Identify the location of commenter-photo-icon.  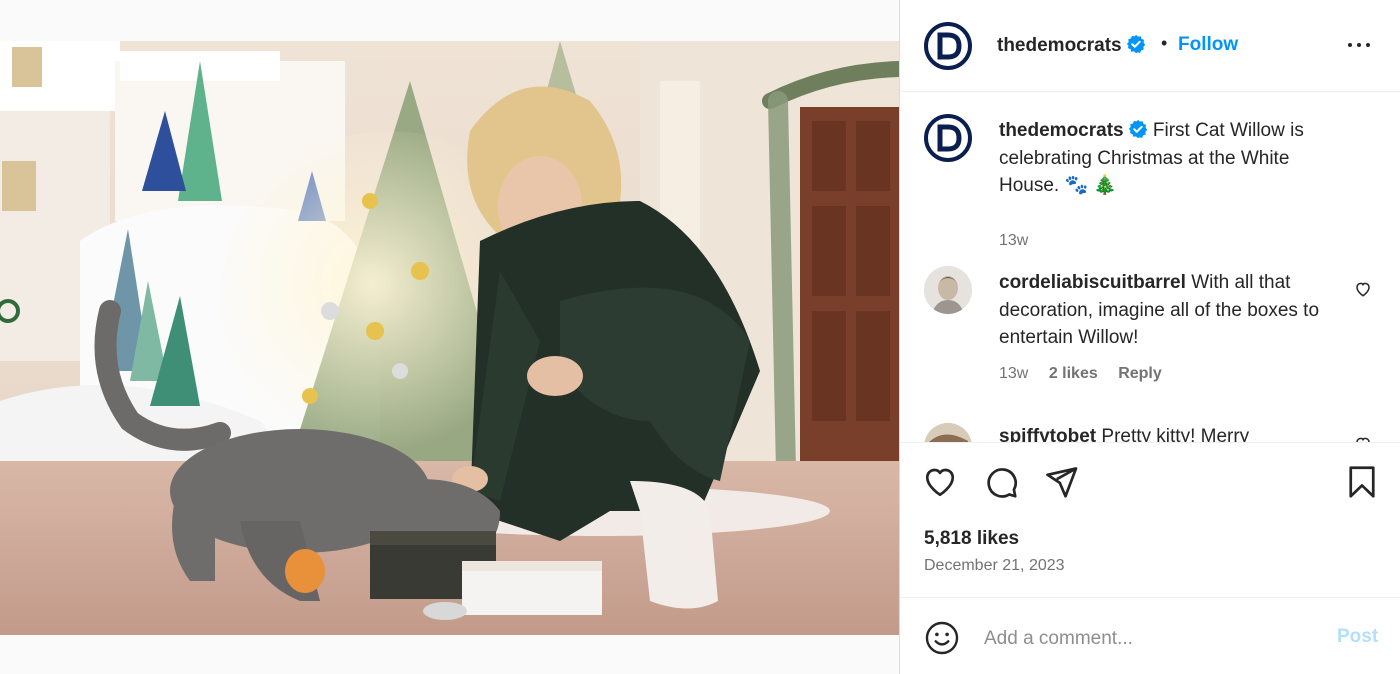
(948, 432).